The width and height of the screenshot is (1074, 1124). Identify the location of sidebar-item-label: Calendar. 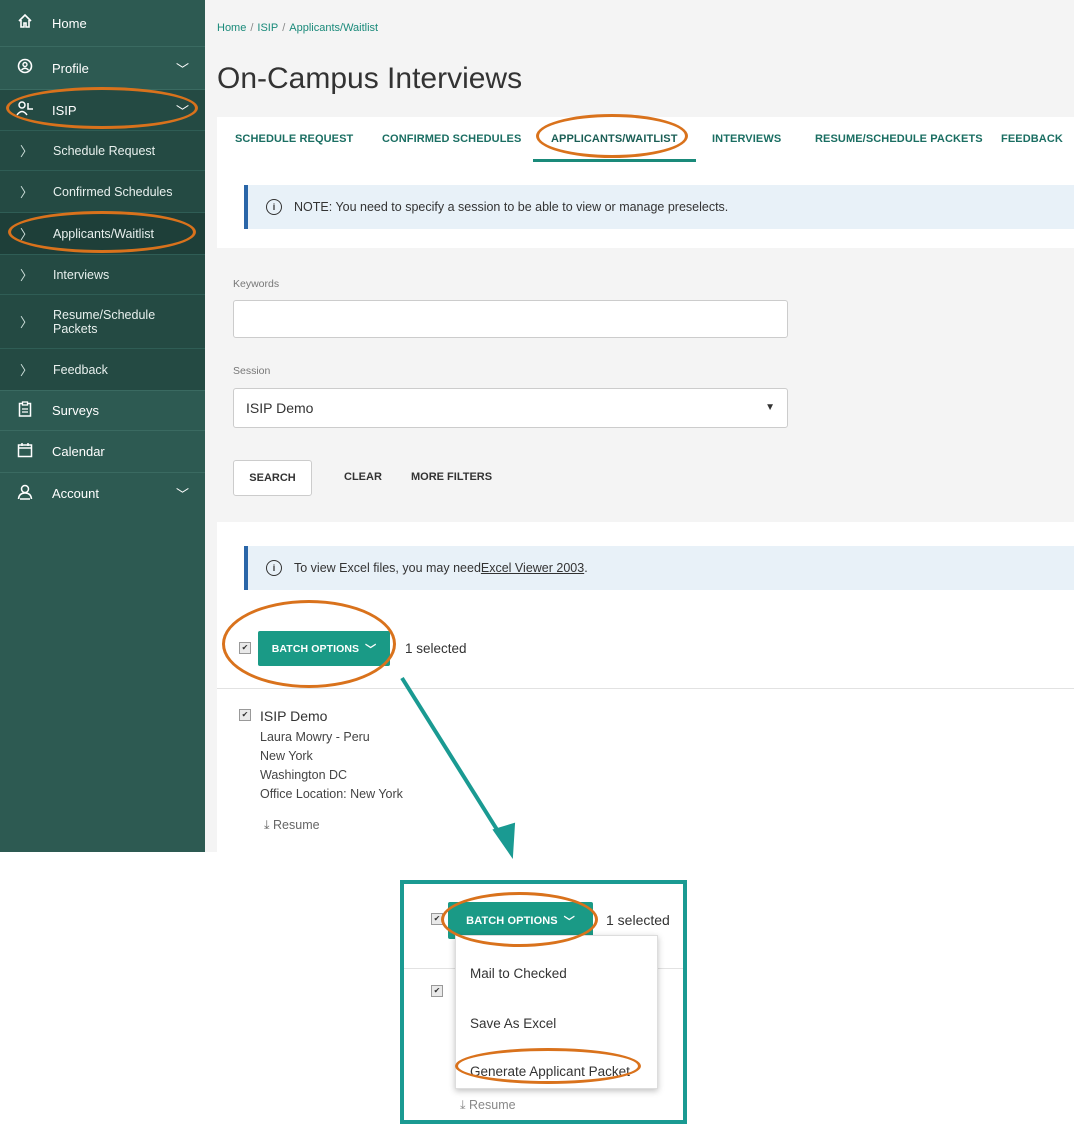
(78, 451).